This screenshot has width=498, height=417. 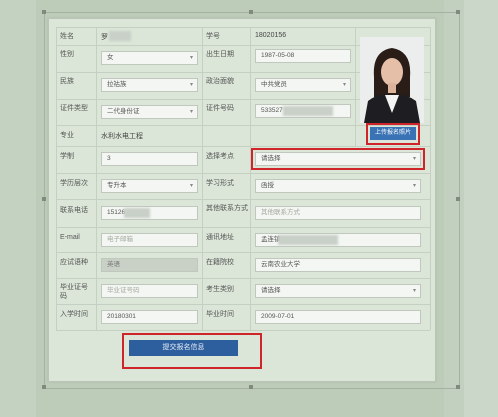 What do you see at coordinates (308, 240) in the screenshot?
I see `redacted-address` at bounding box center [308, 240].